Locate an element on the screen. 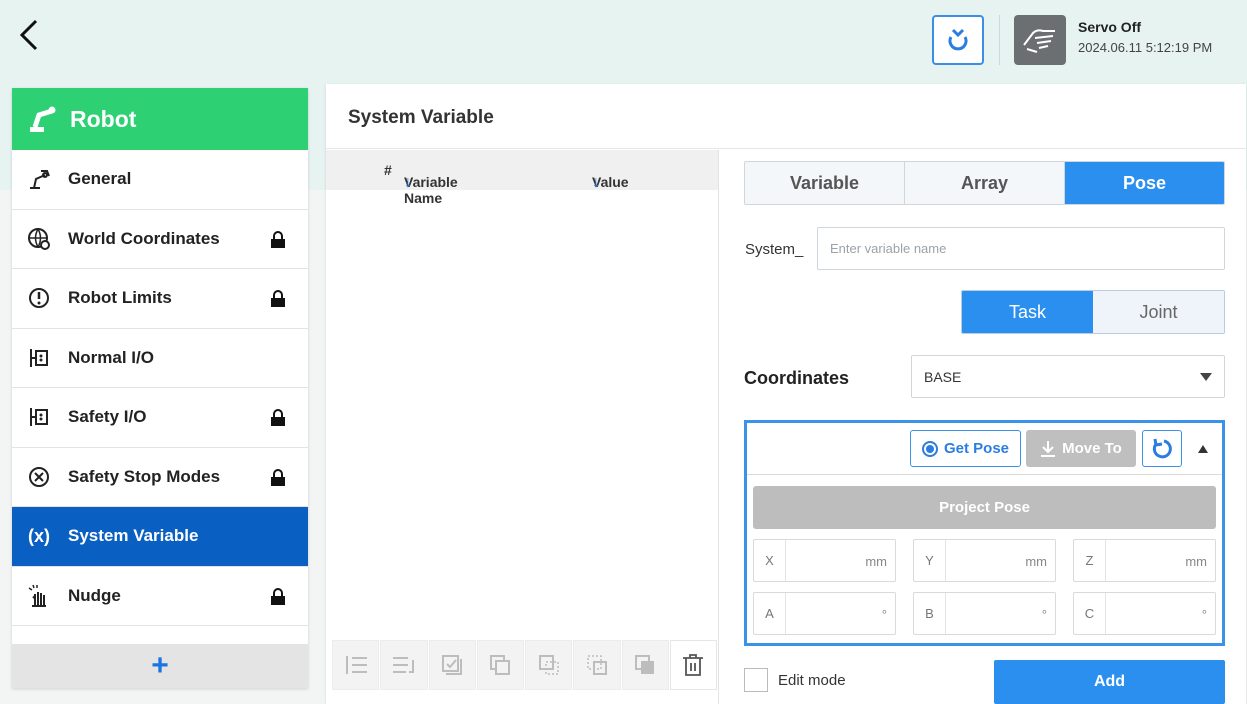  plus-icon: + is located at coordinates (160, 665).